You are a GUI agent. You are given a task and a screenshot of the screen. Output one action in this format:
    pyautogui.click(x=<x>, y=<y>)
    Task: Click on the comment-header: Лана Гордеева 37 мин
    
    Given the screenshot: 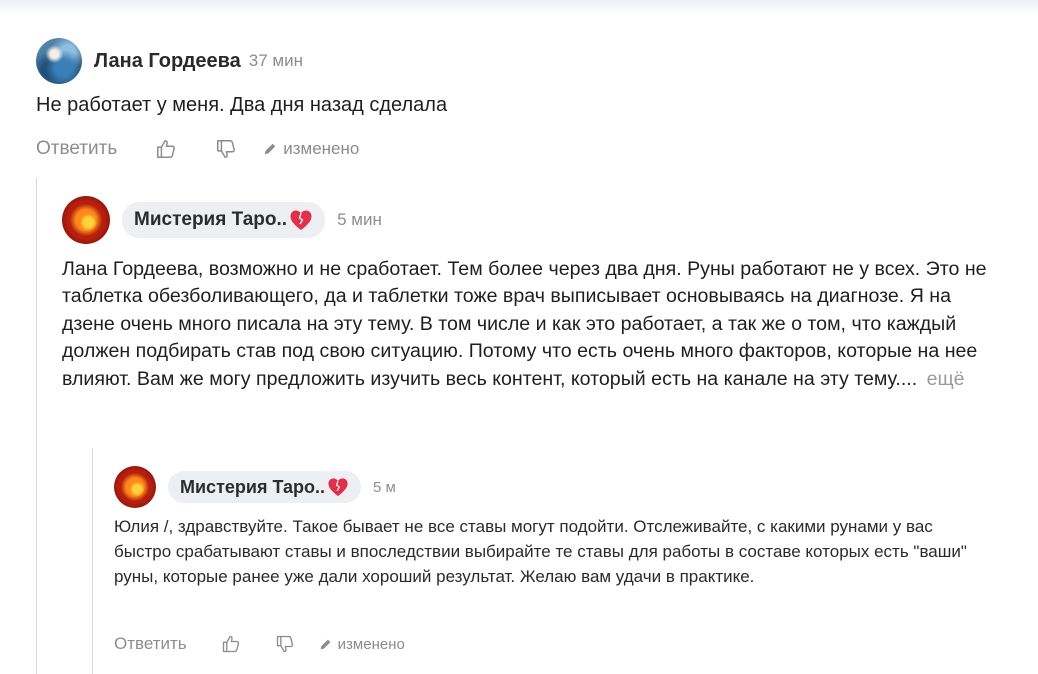 What is the action you would take?
    pyautogui.click(x=169, y=61)
    